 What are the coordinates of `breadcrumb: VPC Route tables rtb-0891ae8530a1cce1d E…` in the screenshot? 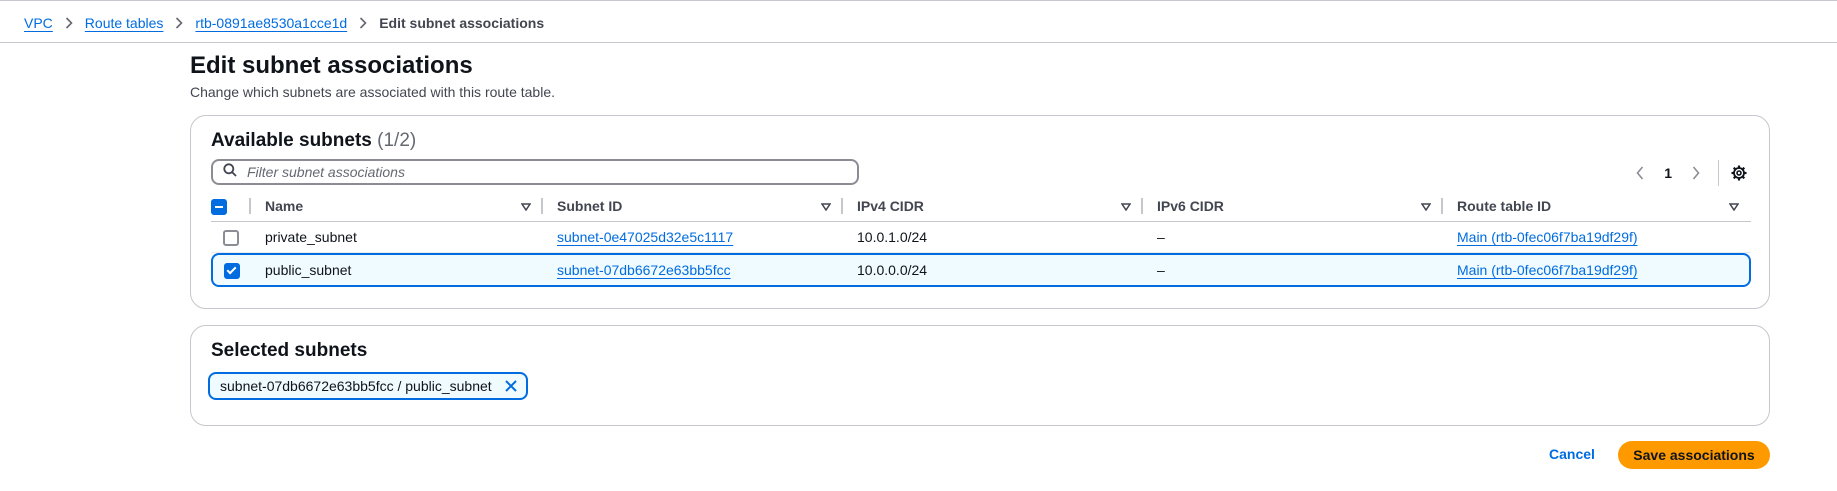 It's located at (284, 23).